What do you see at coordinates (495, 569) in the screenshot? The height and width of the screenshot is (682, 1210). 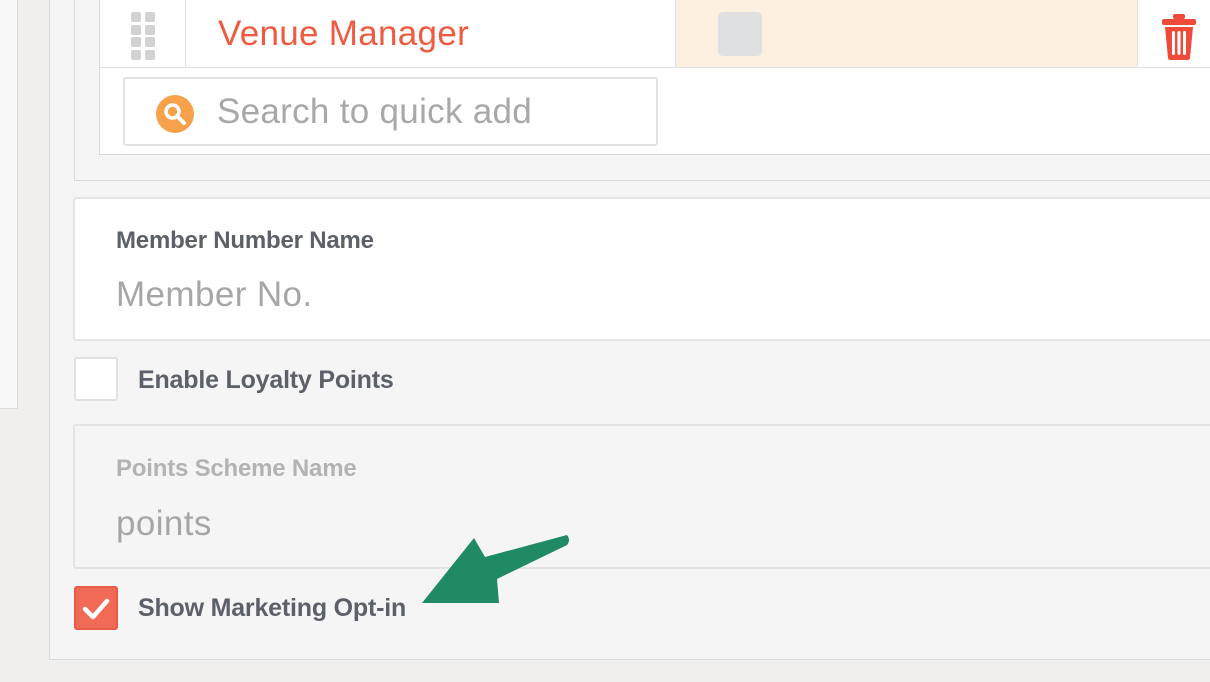 I see `pointer-arrow-icon` at bounding box center [495, 569].